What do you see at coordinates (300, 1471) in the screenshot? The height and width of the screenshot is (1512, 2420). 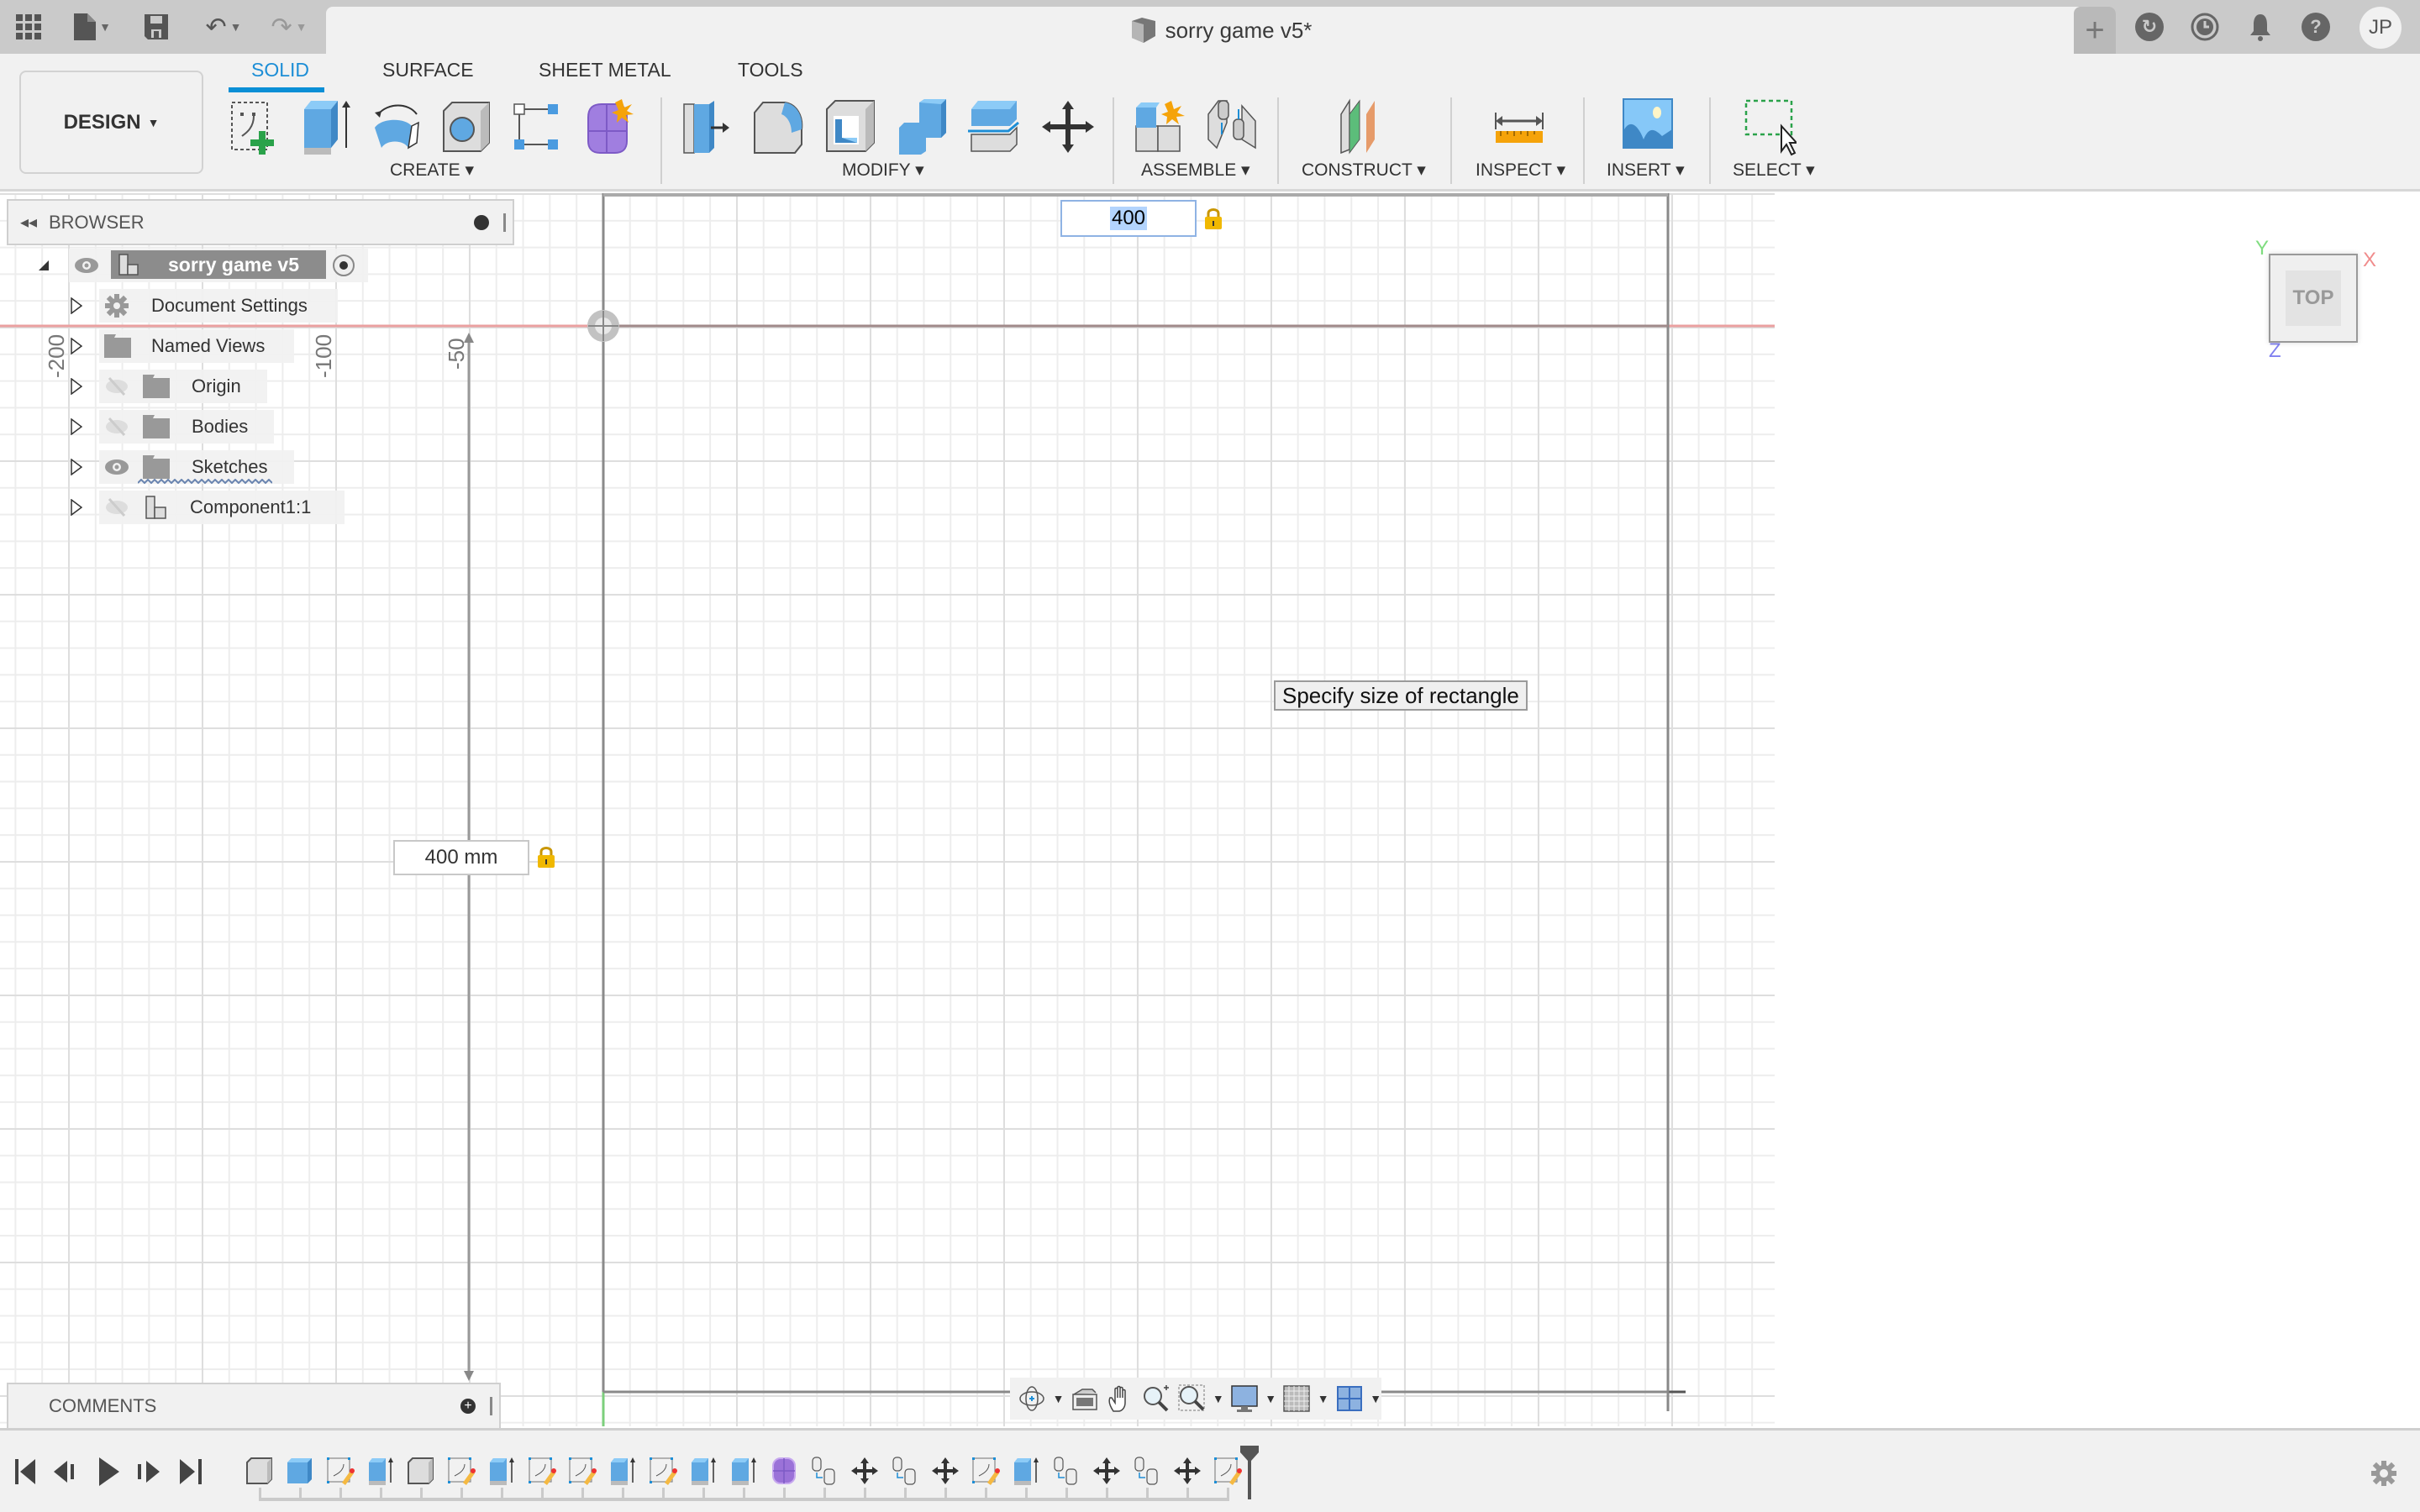 I see `timeline-item-box-blue` at bounding box center [300, 1471].